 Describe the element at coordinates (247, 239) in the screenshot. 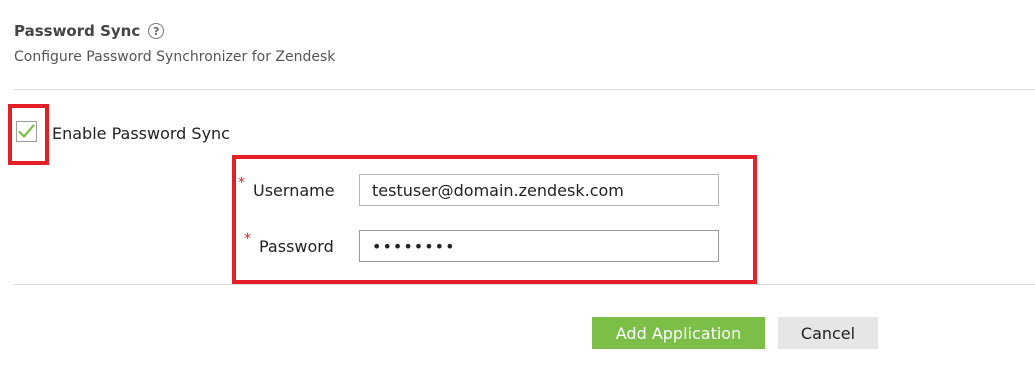

I see `password-required-marker: *` at that location.